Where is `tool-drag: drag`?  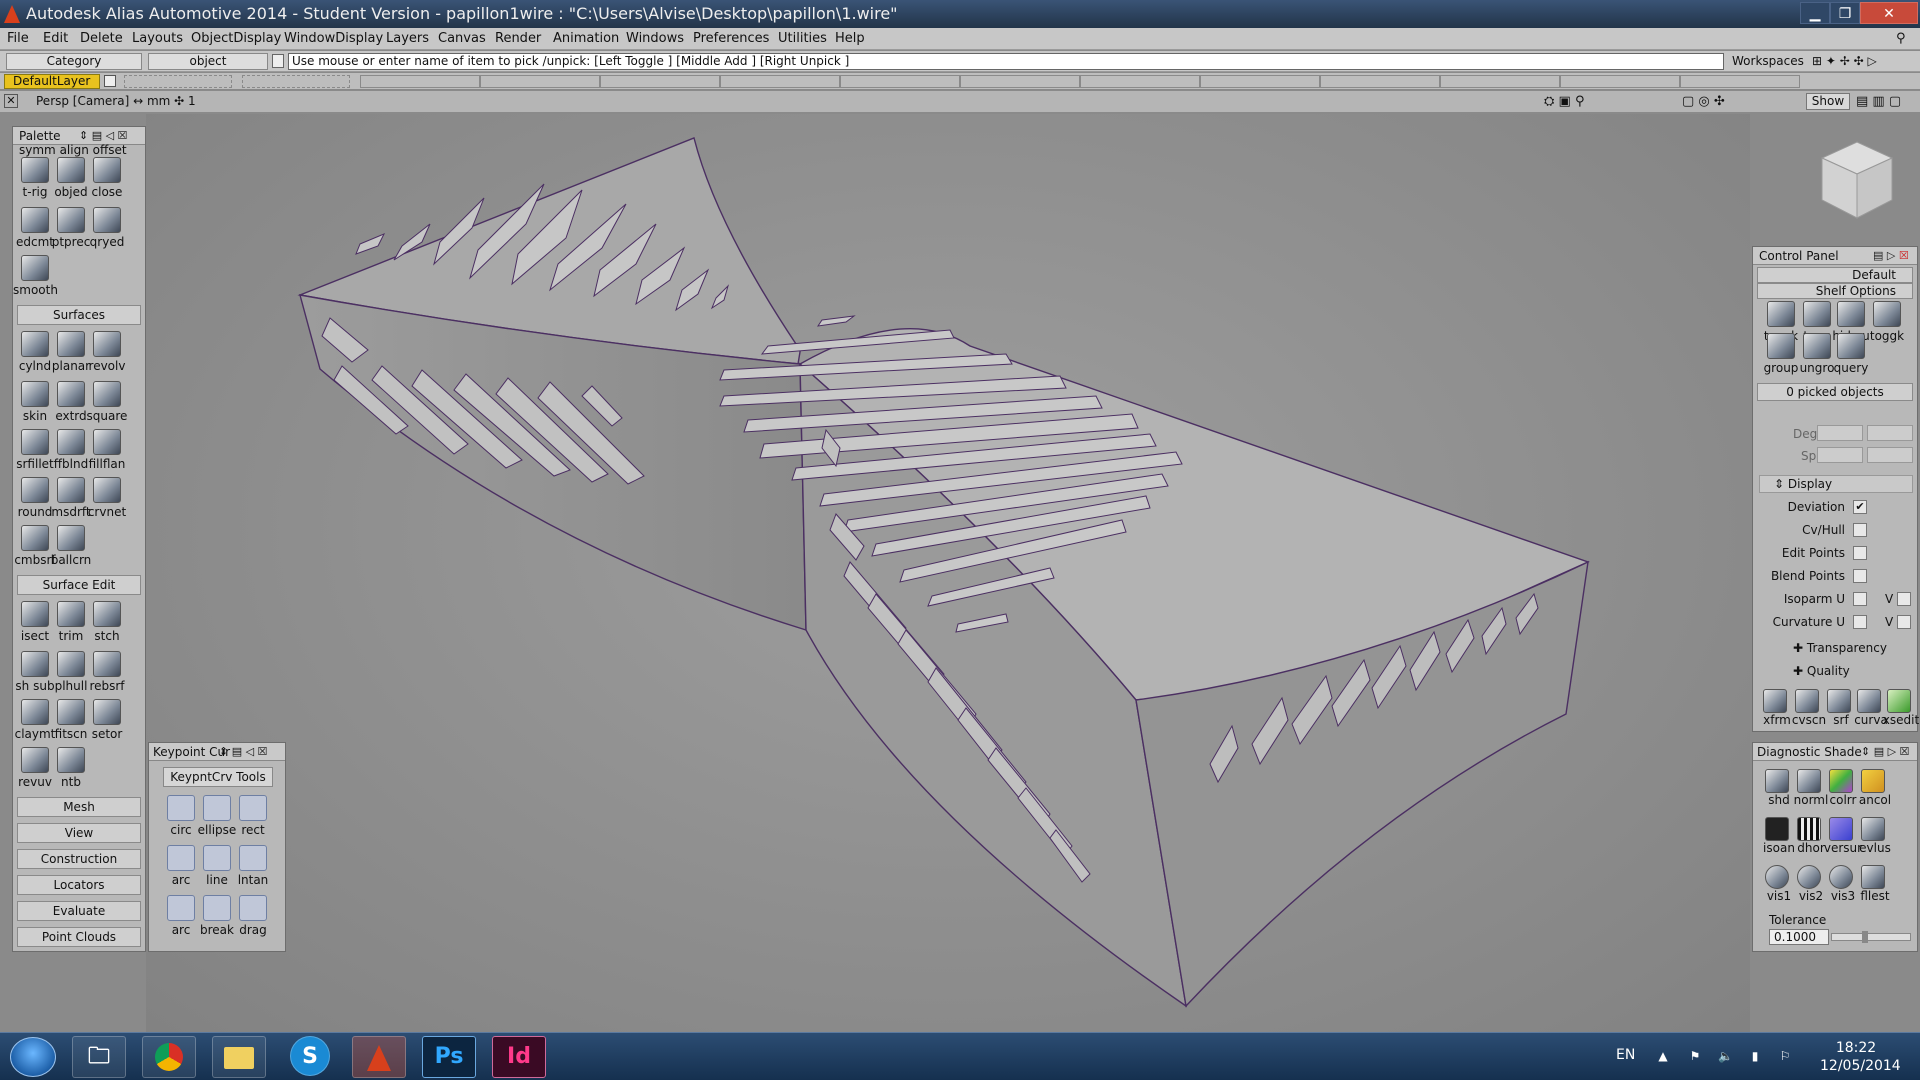 tool-drag: drag is located at coordinates (253, 916).